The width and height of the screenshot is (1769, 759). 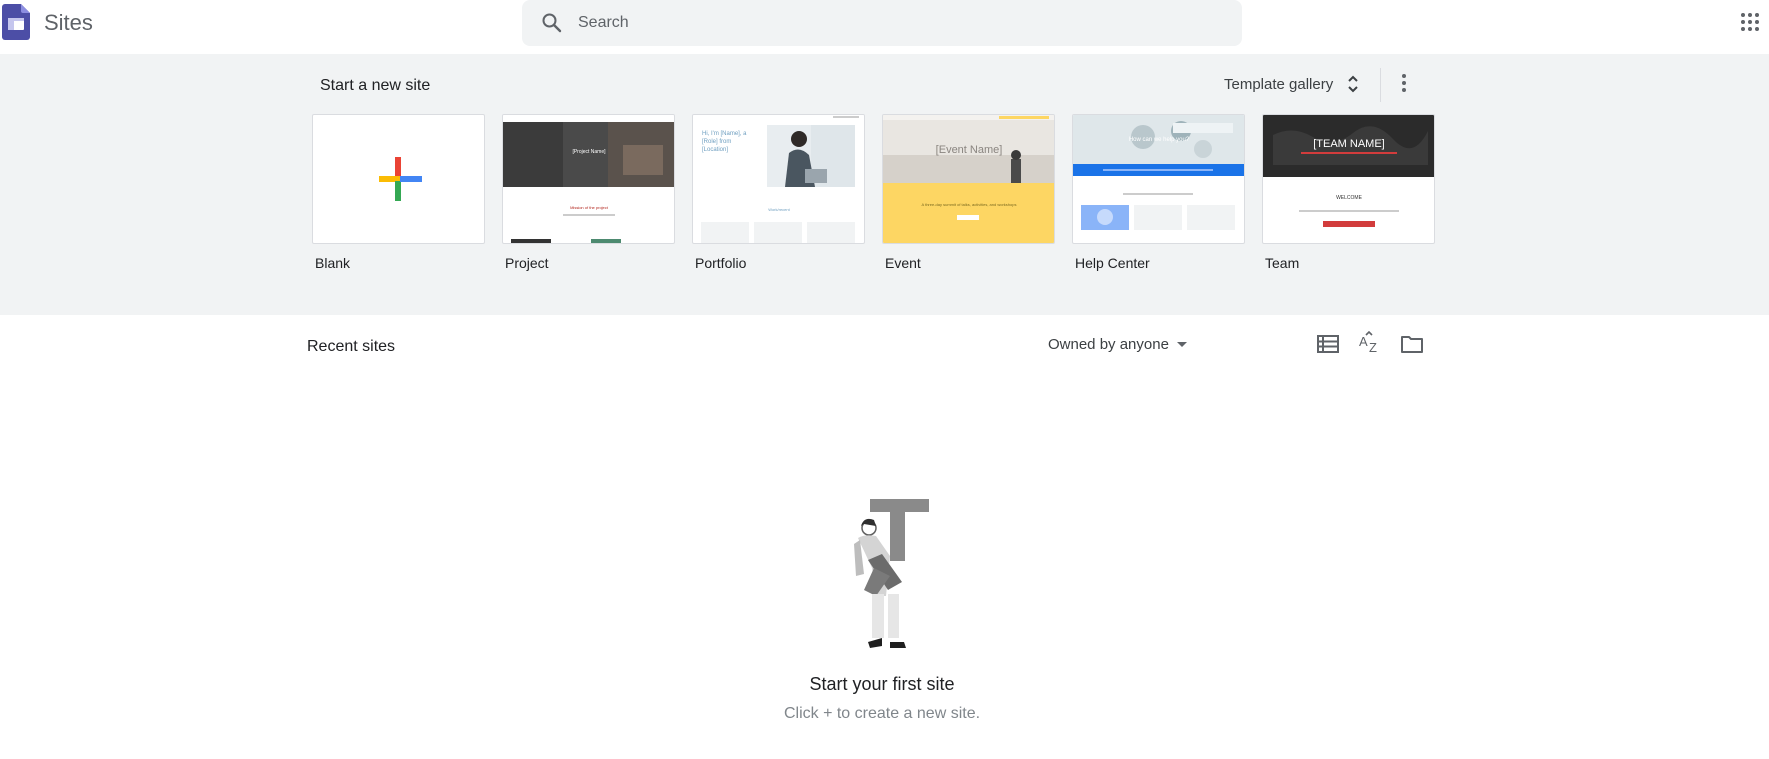 What do you see at coordinates (1380, 85) in the screenshot?
I see `toolbar-divider` at bounding box center [1380, 85].